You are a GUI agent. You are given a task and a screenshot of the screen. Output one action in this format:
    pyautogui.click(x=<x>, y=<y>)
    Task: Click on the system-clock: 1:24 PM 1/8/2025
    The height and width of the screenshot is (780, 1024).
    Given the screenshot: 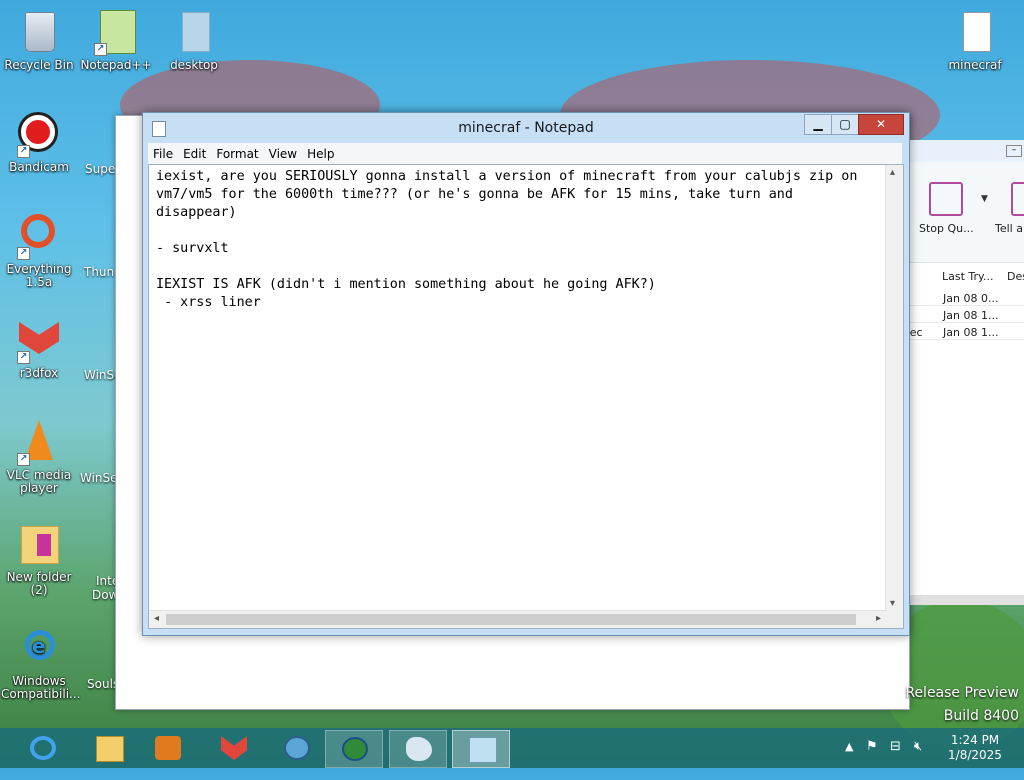 What is the action you would take?
    pyautogui.click(x=975, y=748)
    